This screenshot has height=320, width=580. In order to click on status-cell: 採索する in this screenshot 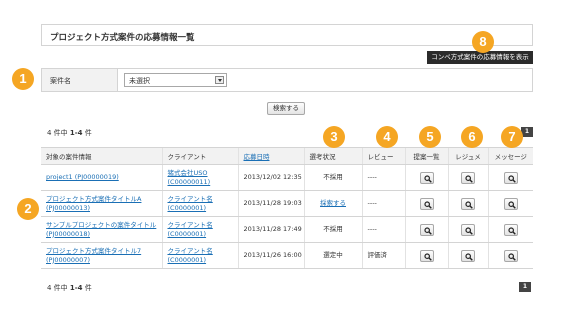, I will do `click(332, 203)`.